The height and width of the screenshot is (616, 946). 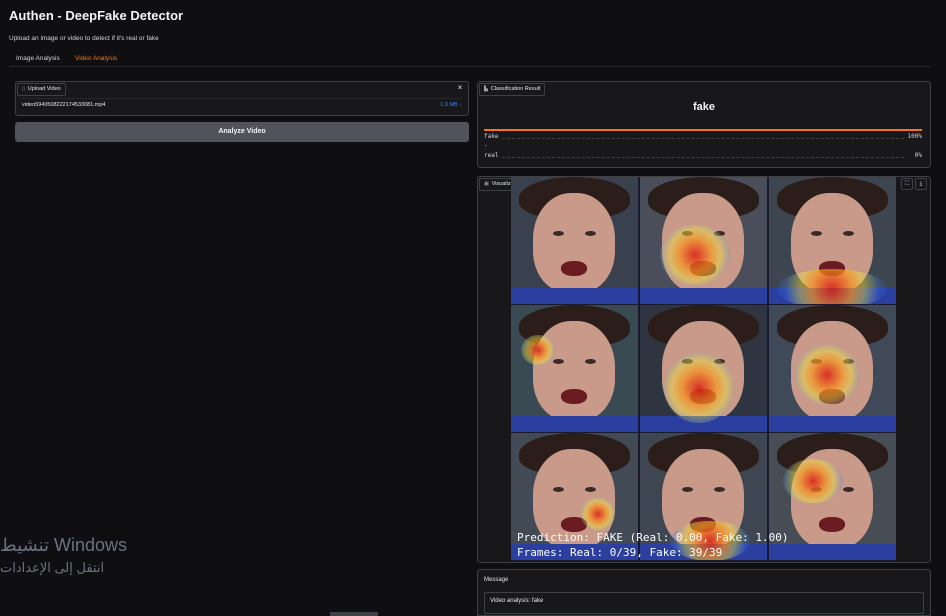 What do you see at coordinates (515, 89) in the screenshot?
I see `classification-label-text: Classification Result` at bounding box center [515, 89].